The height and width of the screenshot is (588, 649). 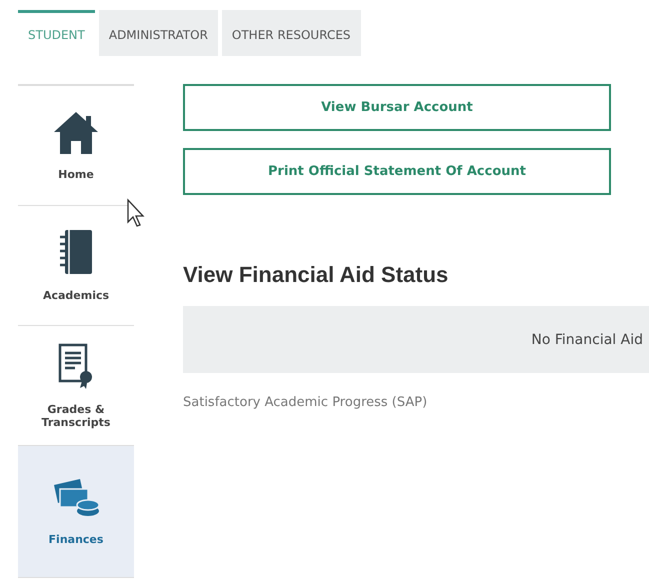 I want to click on certificate-icon, so click(x=76, y=365).